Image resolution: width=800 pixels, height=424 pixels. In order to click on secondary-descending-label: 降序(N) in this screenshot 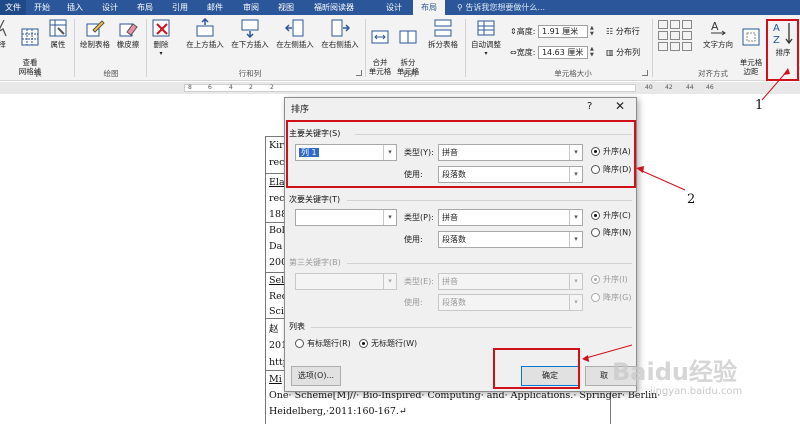, I will do `click(617, 232)`.